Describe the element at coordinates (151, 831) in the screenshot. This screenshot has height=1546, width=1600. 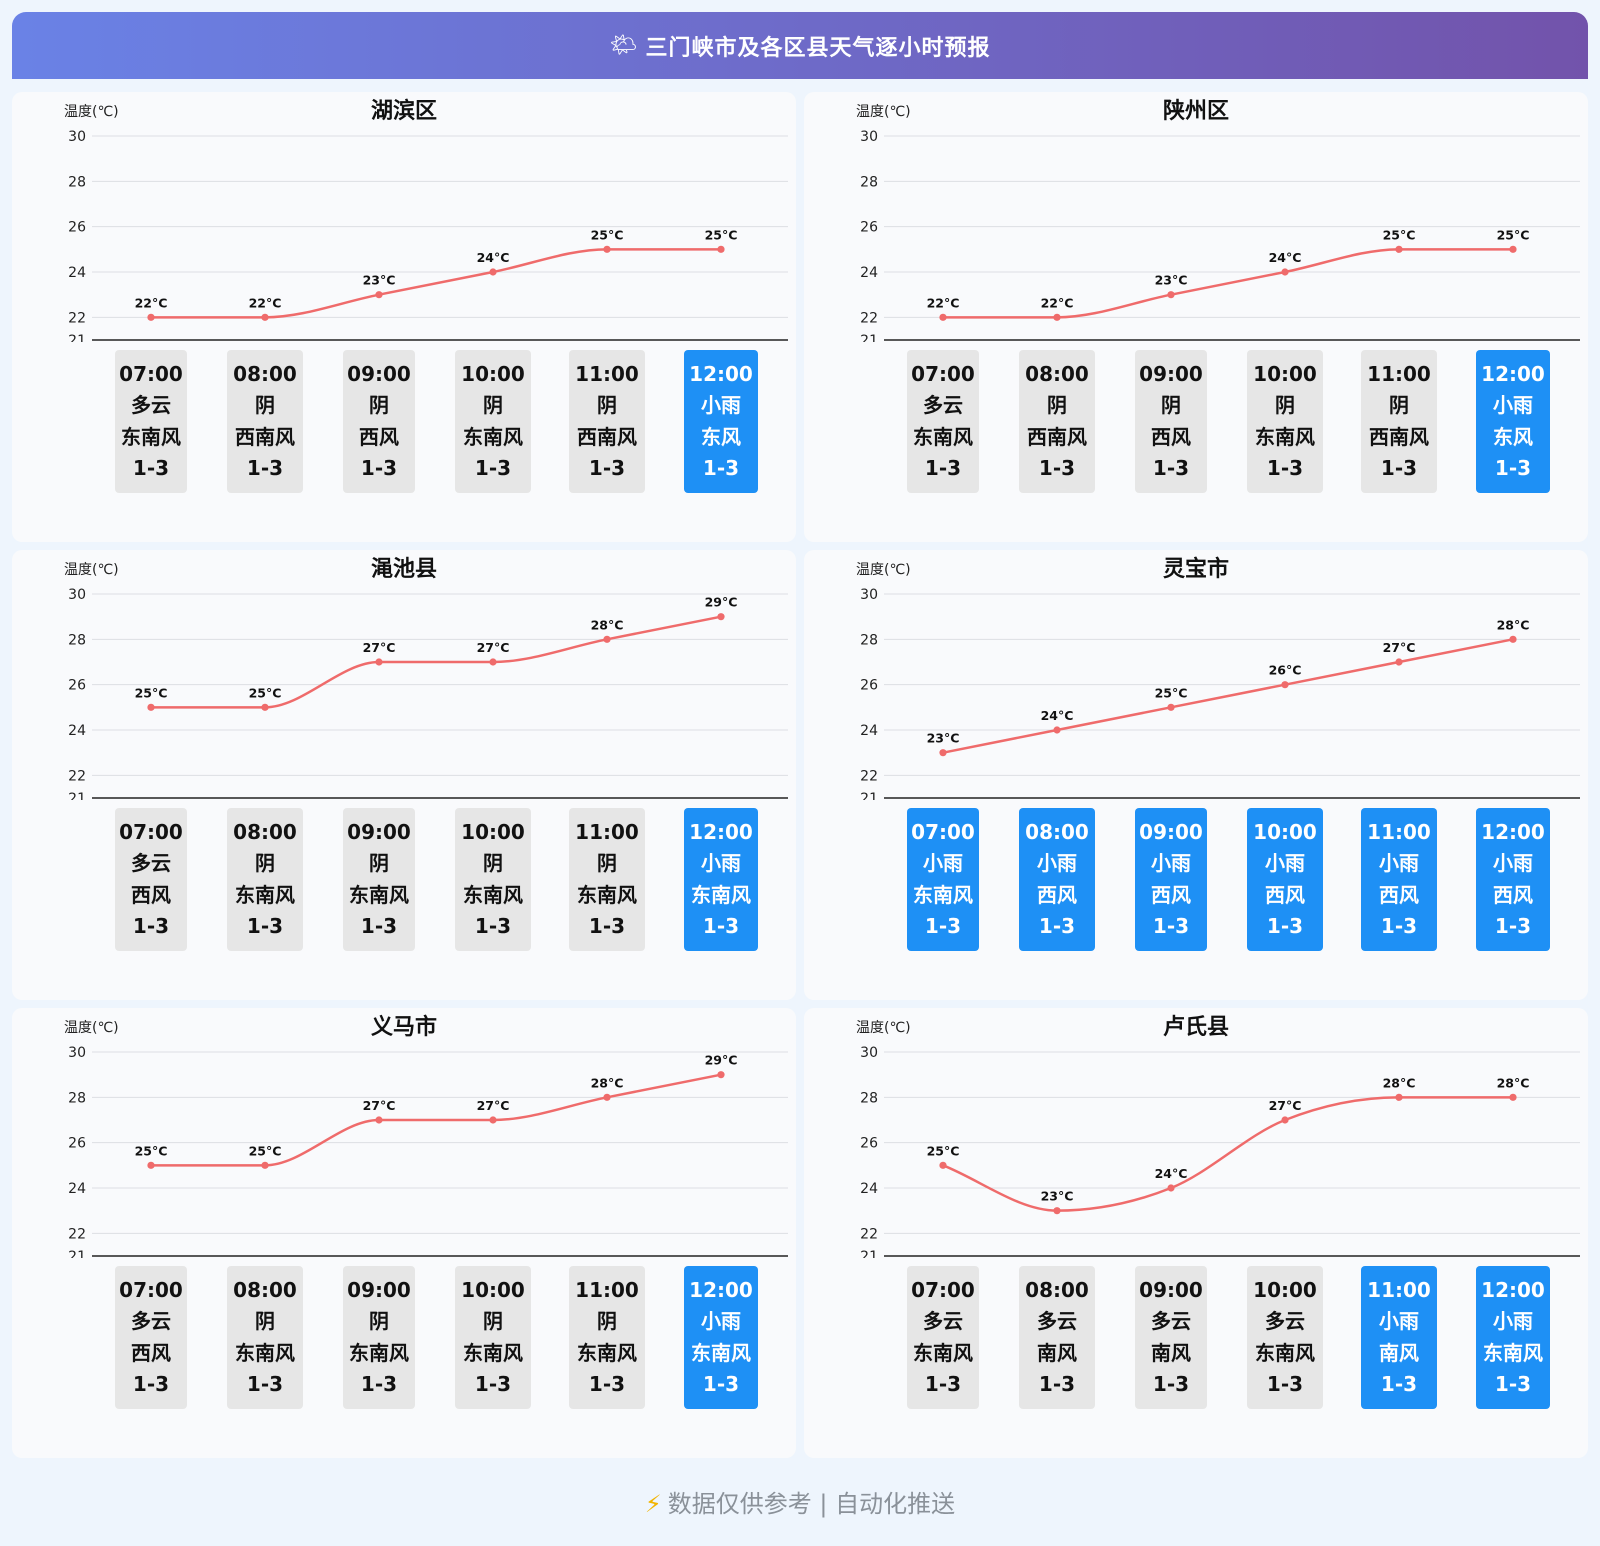
I see `hour-label: 07:00` at that location.